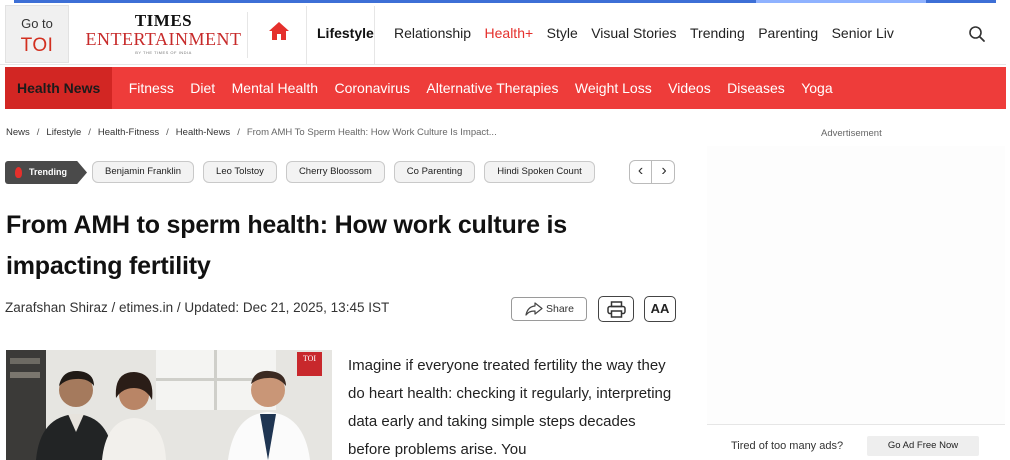  Describe the element at coordinates (59, 88) in the screenshot. I see `subnav-health-news: Health News` at that location.